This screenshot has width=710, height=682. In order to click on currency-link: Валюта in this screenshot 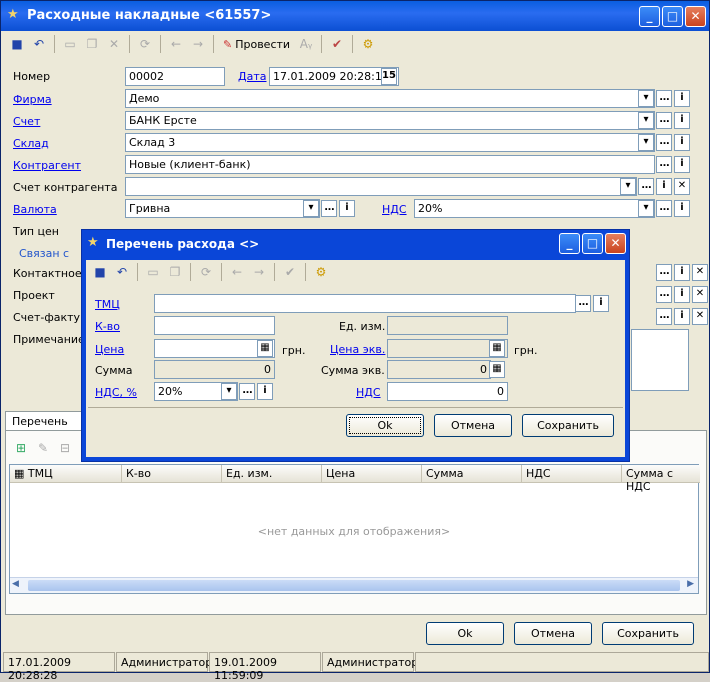, I will do `click(35, 209)`.